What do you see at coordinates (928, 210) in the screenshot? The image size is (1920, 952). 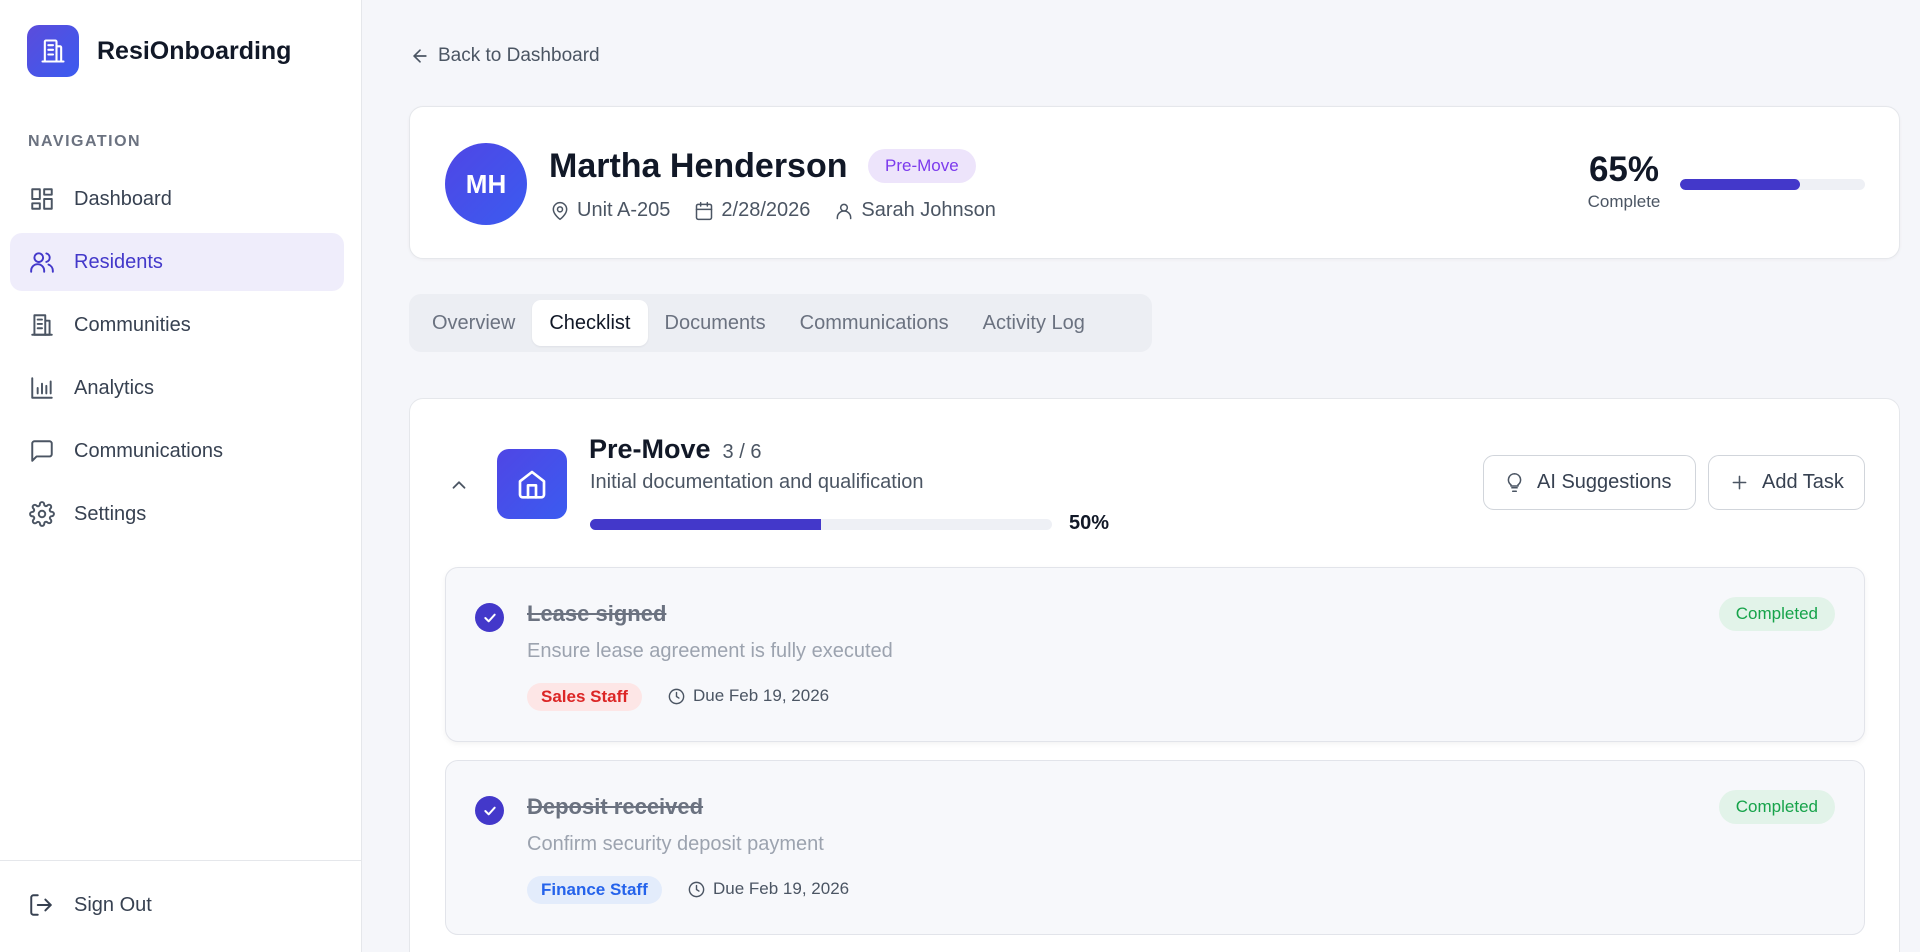 I see `assigned-staff-label: Sarah Johnson` at bounding box center [928, 210].